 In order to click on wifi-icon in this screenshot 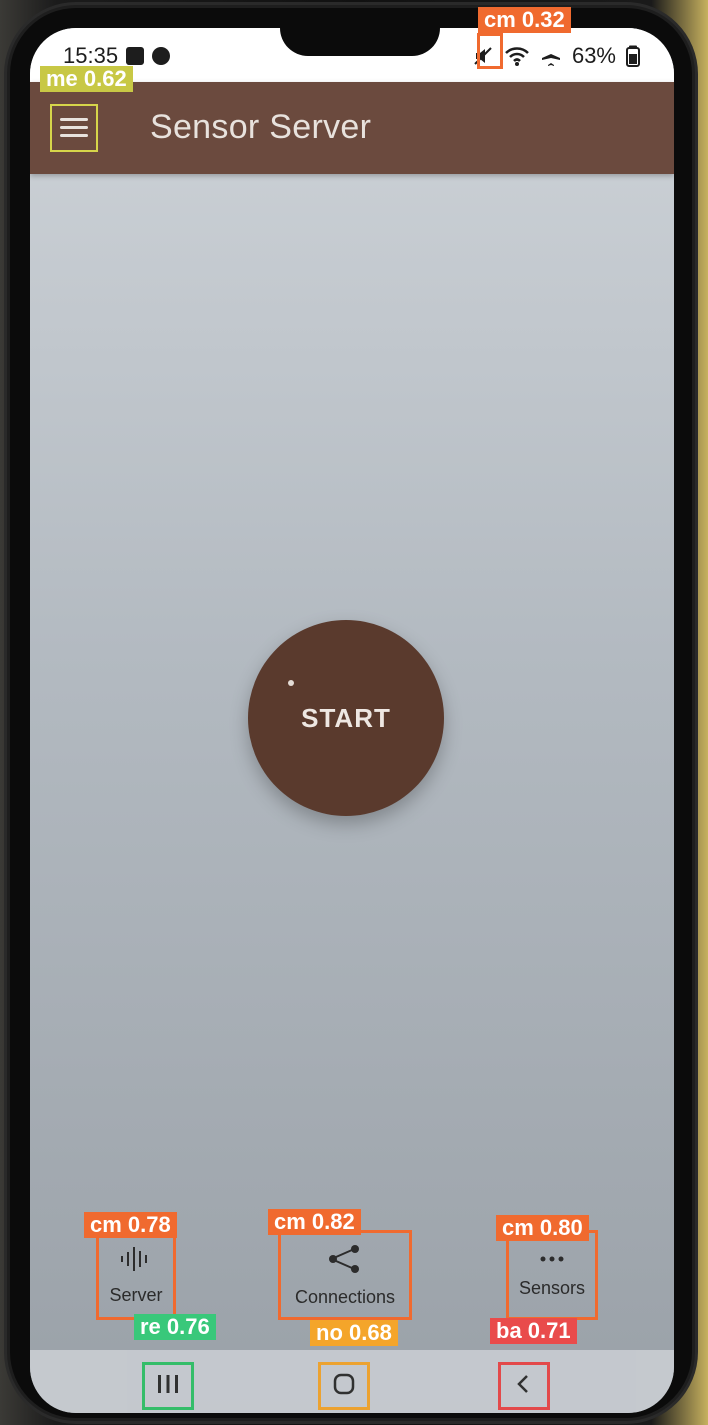, I will do `click(517, 56)`.